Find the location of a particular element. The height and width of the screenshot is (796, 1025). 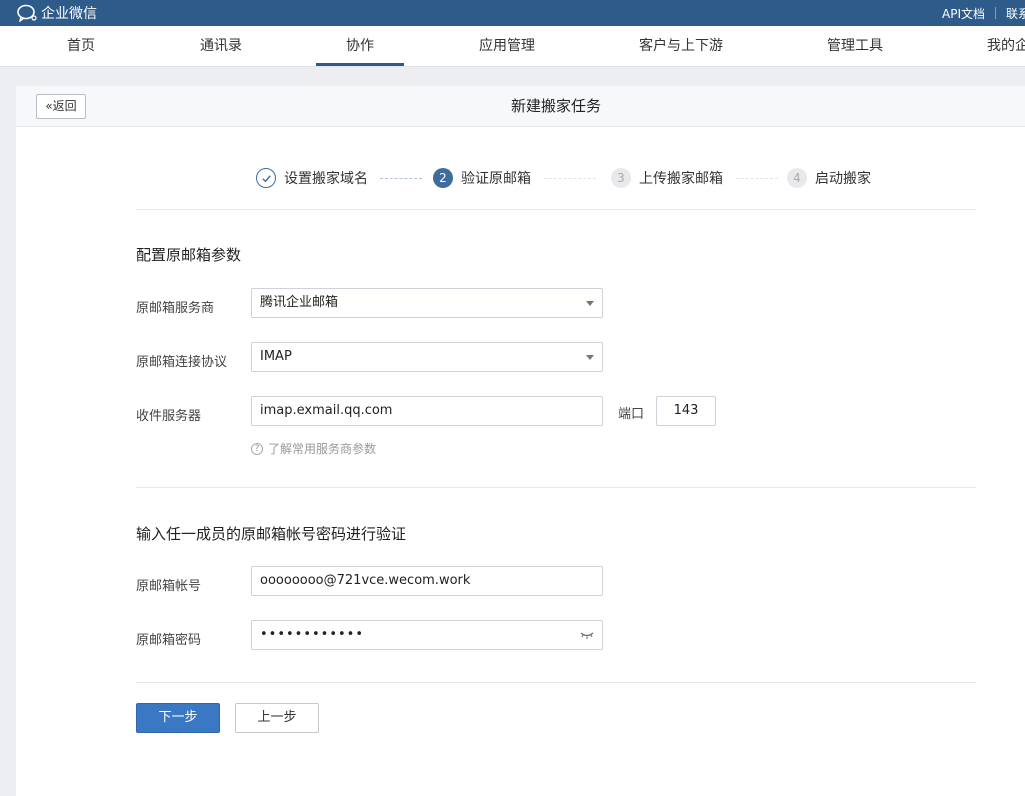

contact-link: 联系 is located at coordinates (1015, 13).